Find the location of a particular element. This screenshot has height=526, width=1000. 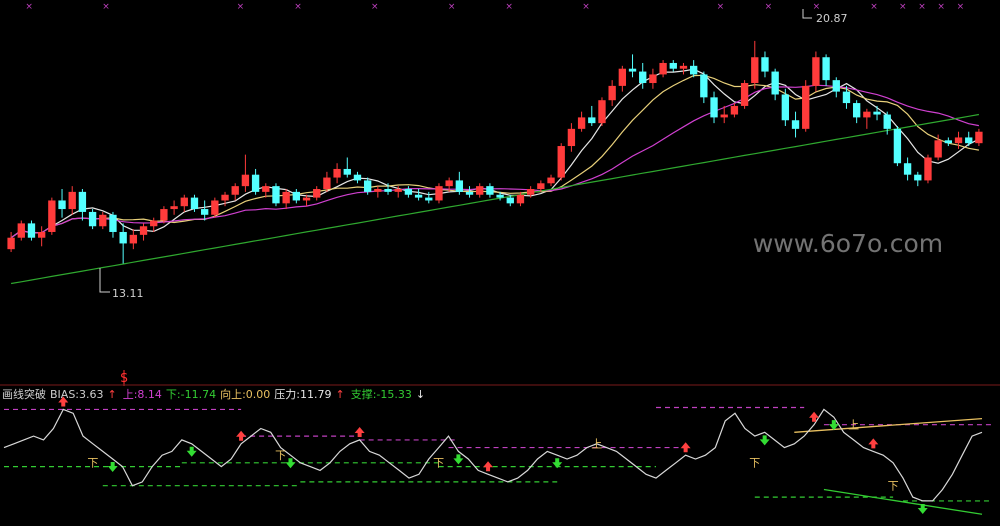

watermark: www.6o7o.com is located at coordinates (848, 243).